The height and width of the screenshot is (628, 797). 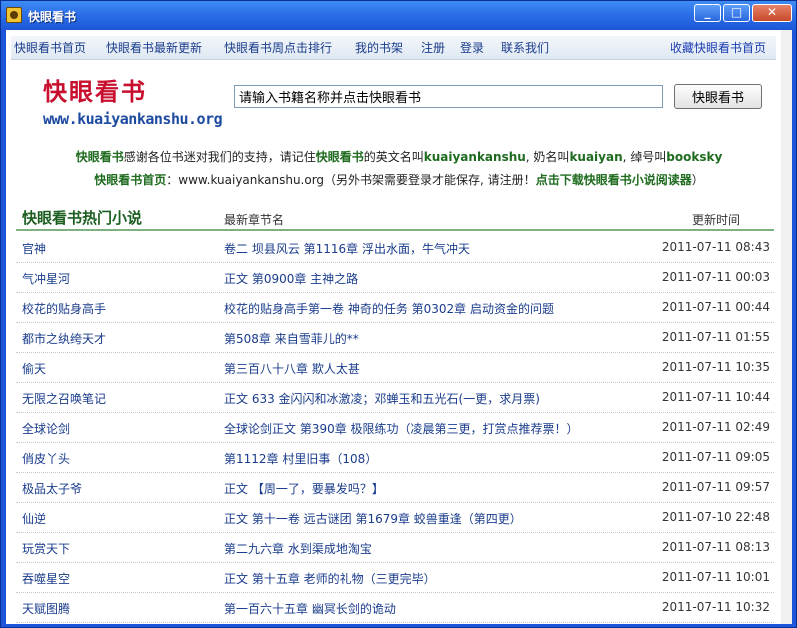 What do you see at coordinates (715, 547) in the screenshot?
I see `update-time: 2011-07-11 08:13` at bounding box center [715, 547].